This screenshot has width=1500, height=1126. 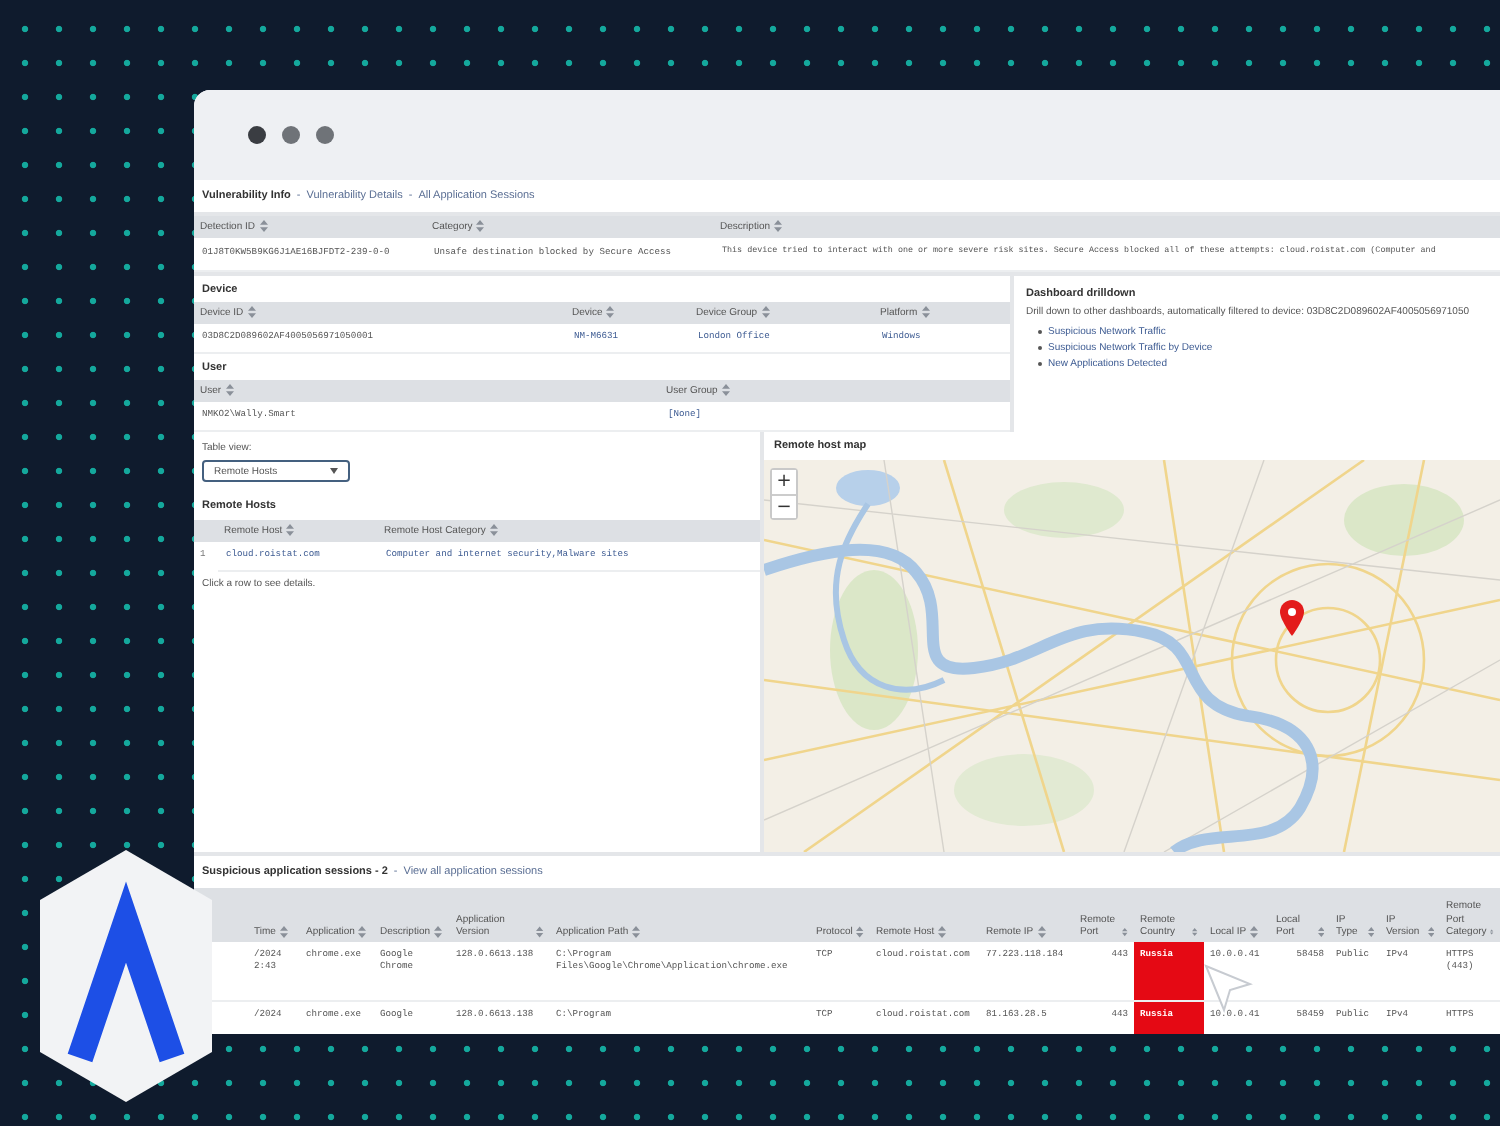 I want to click on zoom-out-button: −, so click(x=784, y=506).